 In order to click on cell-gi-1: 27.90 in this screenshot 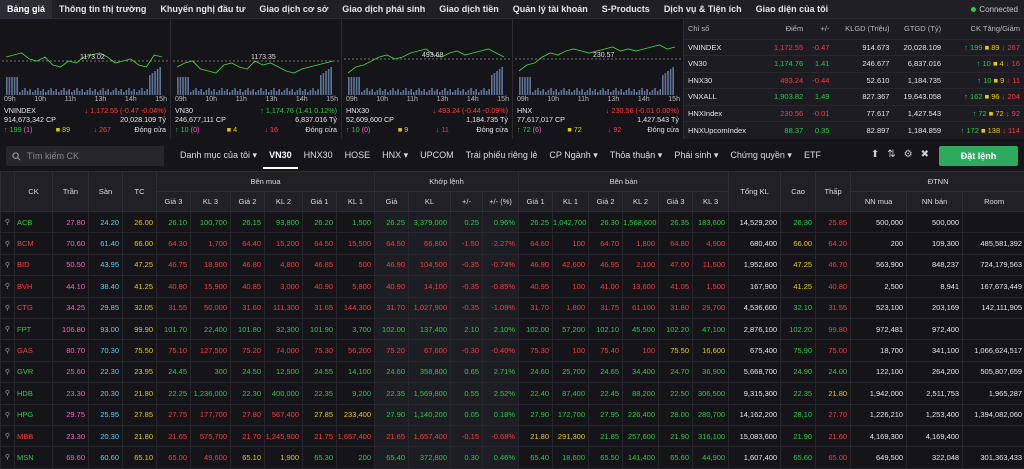, I will do `click(536, 414)`.